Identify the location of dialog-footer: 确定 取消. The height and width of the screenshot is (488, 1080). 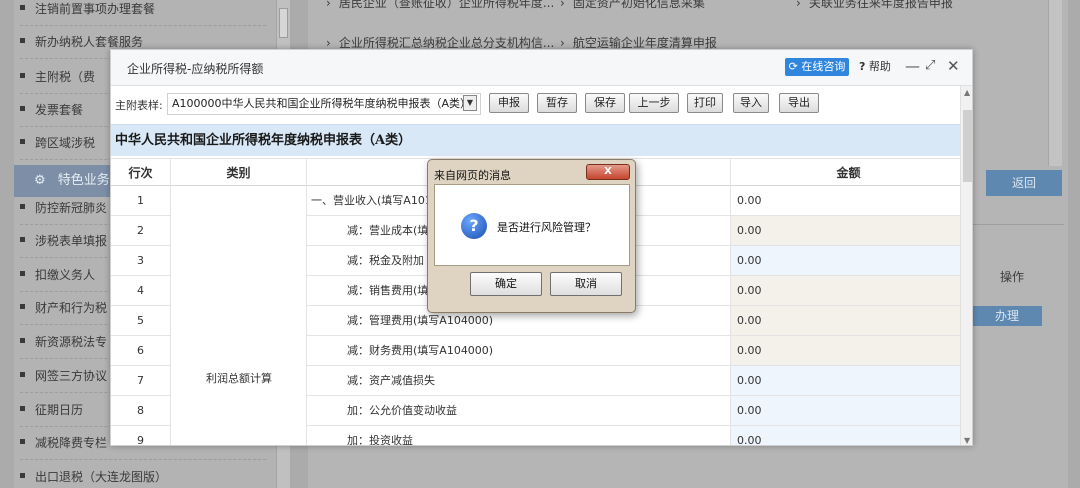
(532, 286).